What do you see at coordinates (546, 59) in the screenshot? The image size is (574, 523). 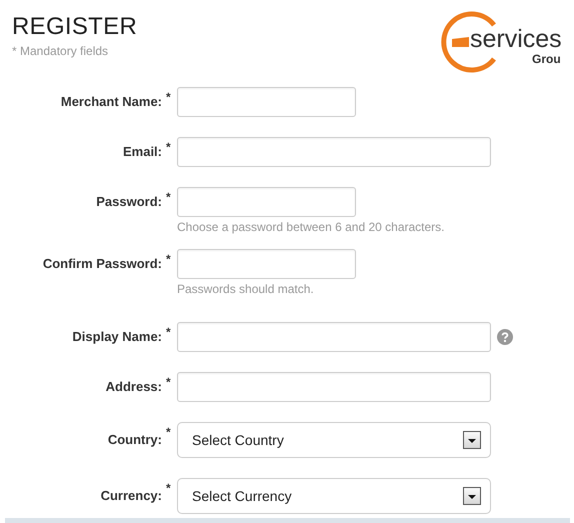 I see `logo-subtitle: Grou` at bounding box center [546, 59].